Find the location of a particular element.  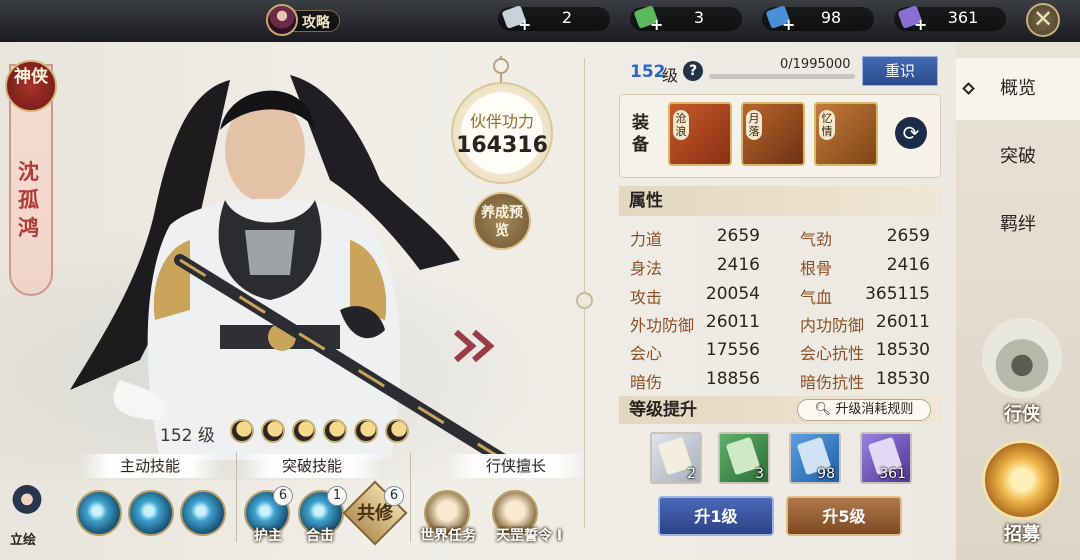

attr-name: 会心抗性 is located at coordinates (832, 353).